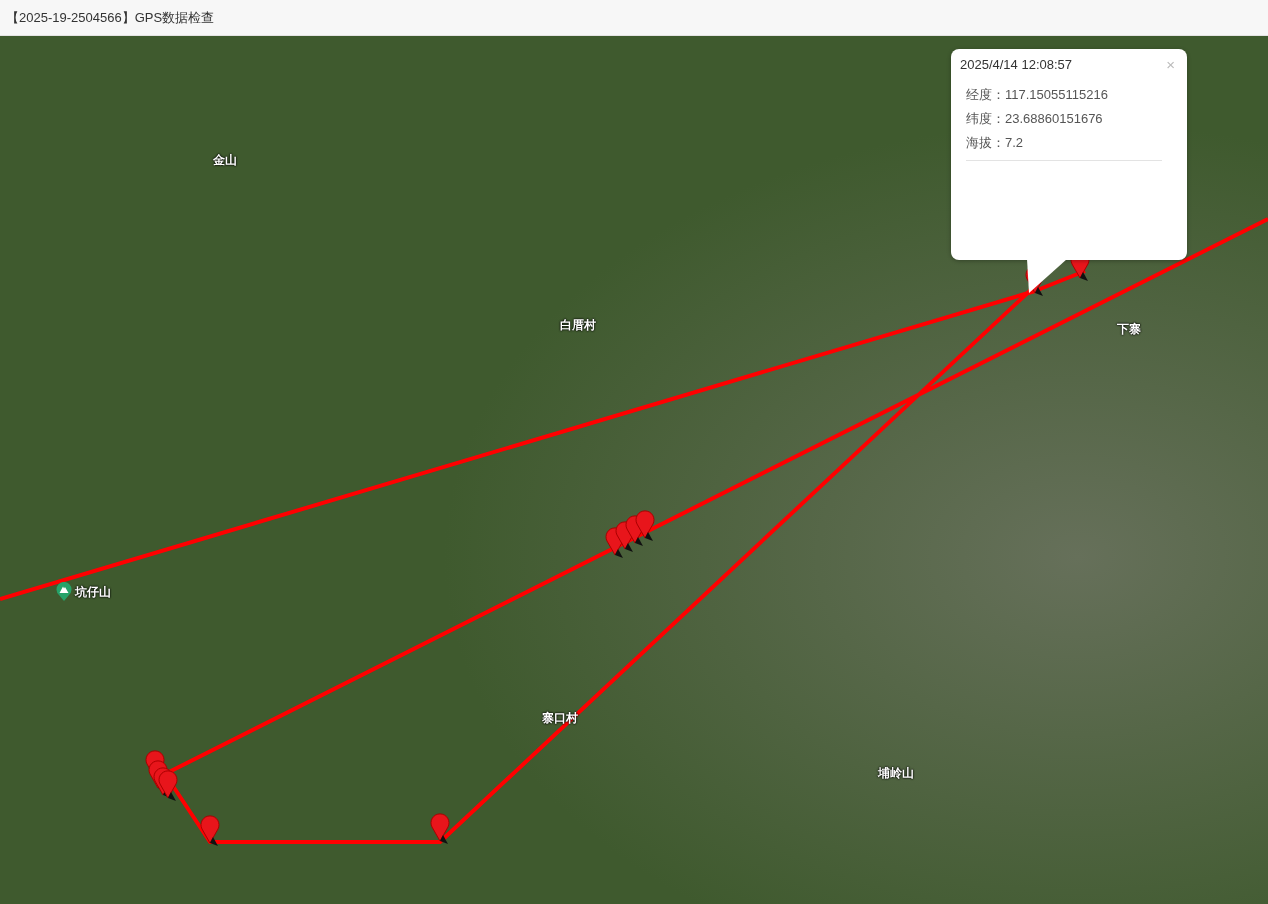 This screenshot has height=904, width=1268. What do you see at coordinates (110, 17) in the screenshot?
I see `page-title: 【2025-19-2504566】GPS数据检查` at bounding box center [110, 17].